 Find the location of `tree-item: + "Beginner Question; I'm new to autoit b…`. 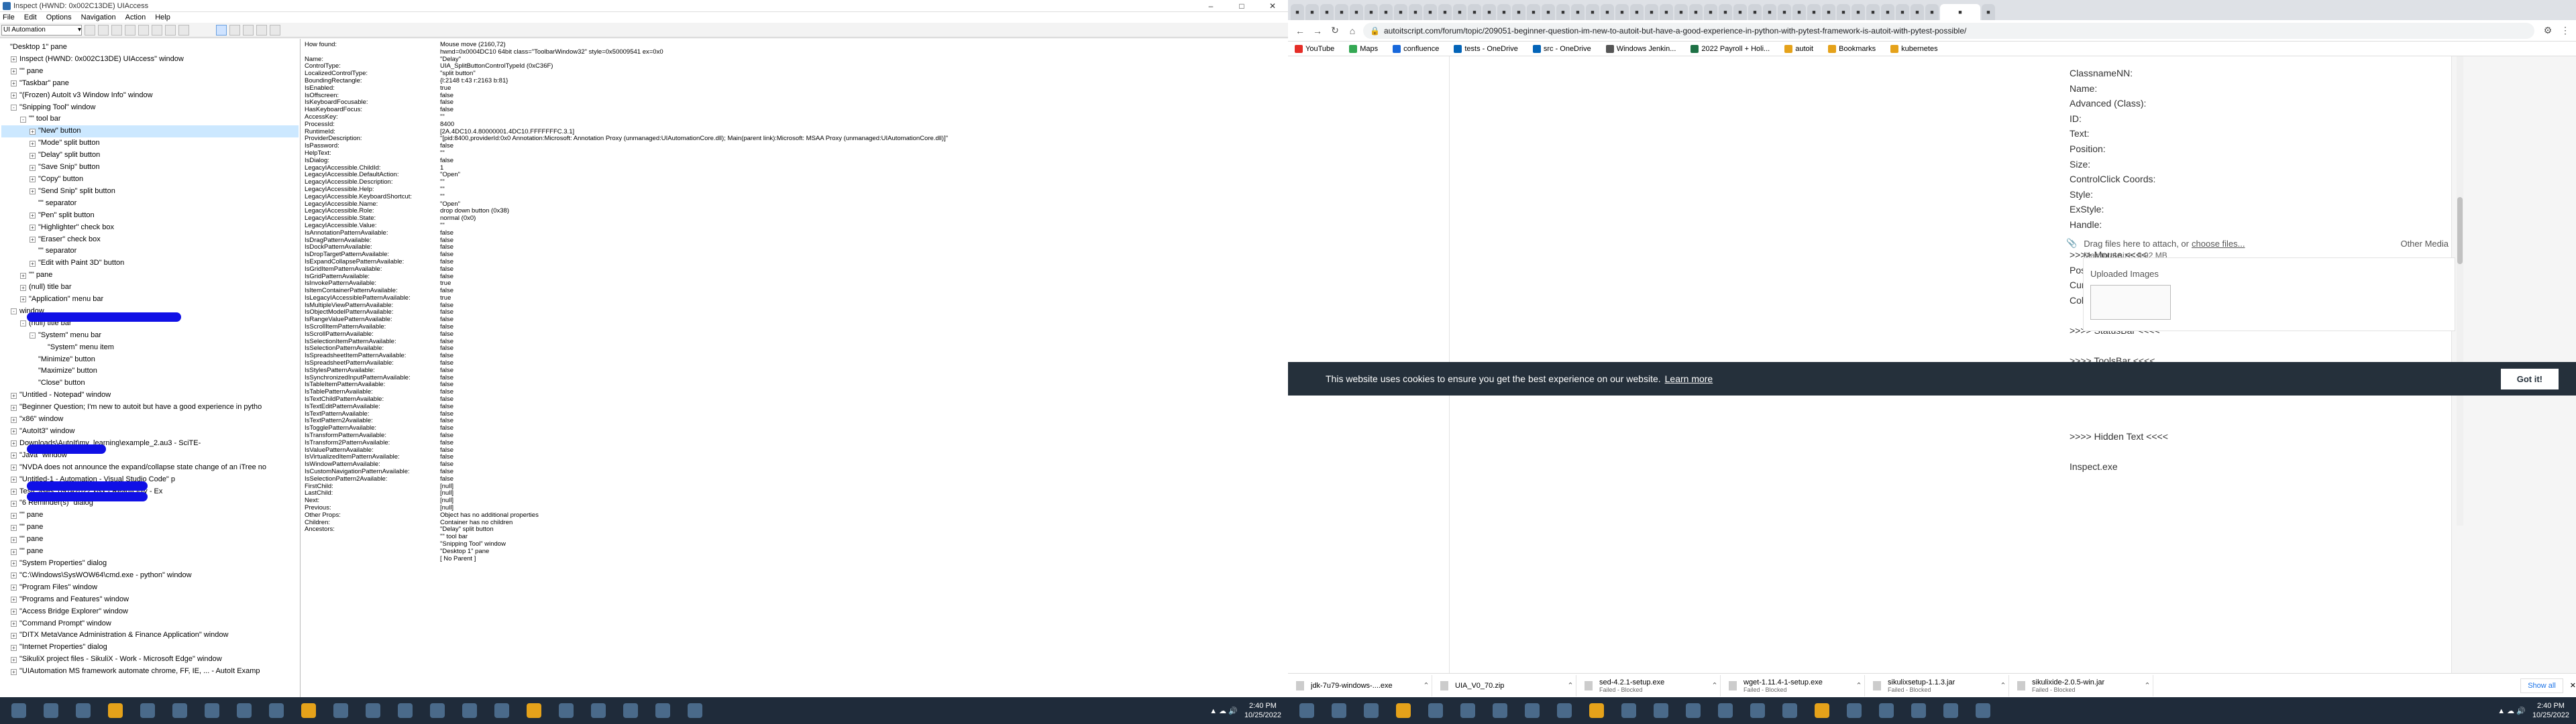

tree-item: + "Beginner Question; I'm new to autoit b… is located at coordinates (150, 408).